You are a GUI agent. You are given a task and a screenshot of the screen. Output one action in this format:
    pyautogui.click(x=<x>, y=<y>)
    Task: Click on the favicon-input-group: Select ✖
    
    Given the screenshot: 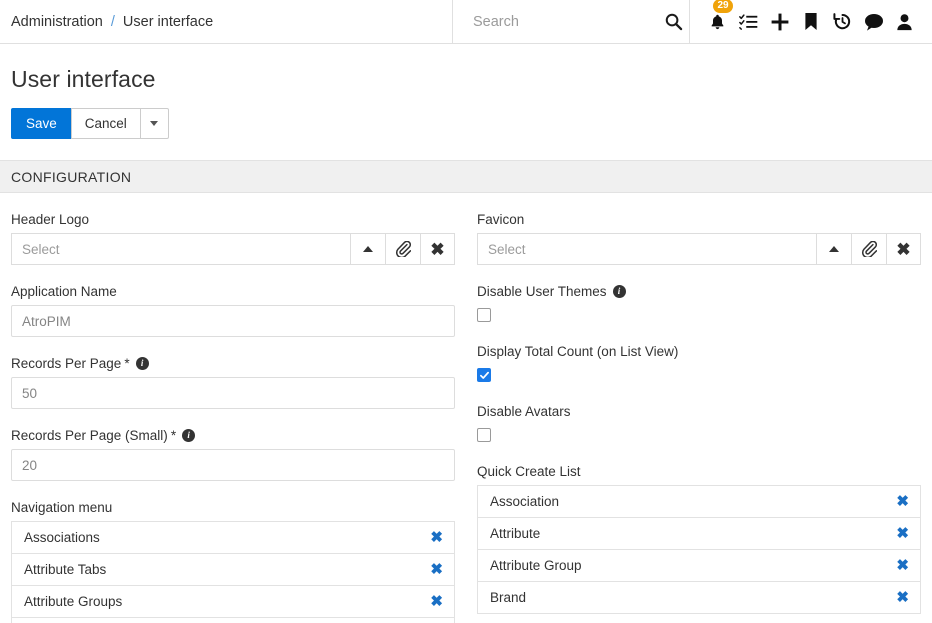 What is the action you would take?
    pyautogui.click(x=699, y=249)
    